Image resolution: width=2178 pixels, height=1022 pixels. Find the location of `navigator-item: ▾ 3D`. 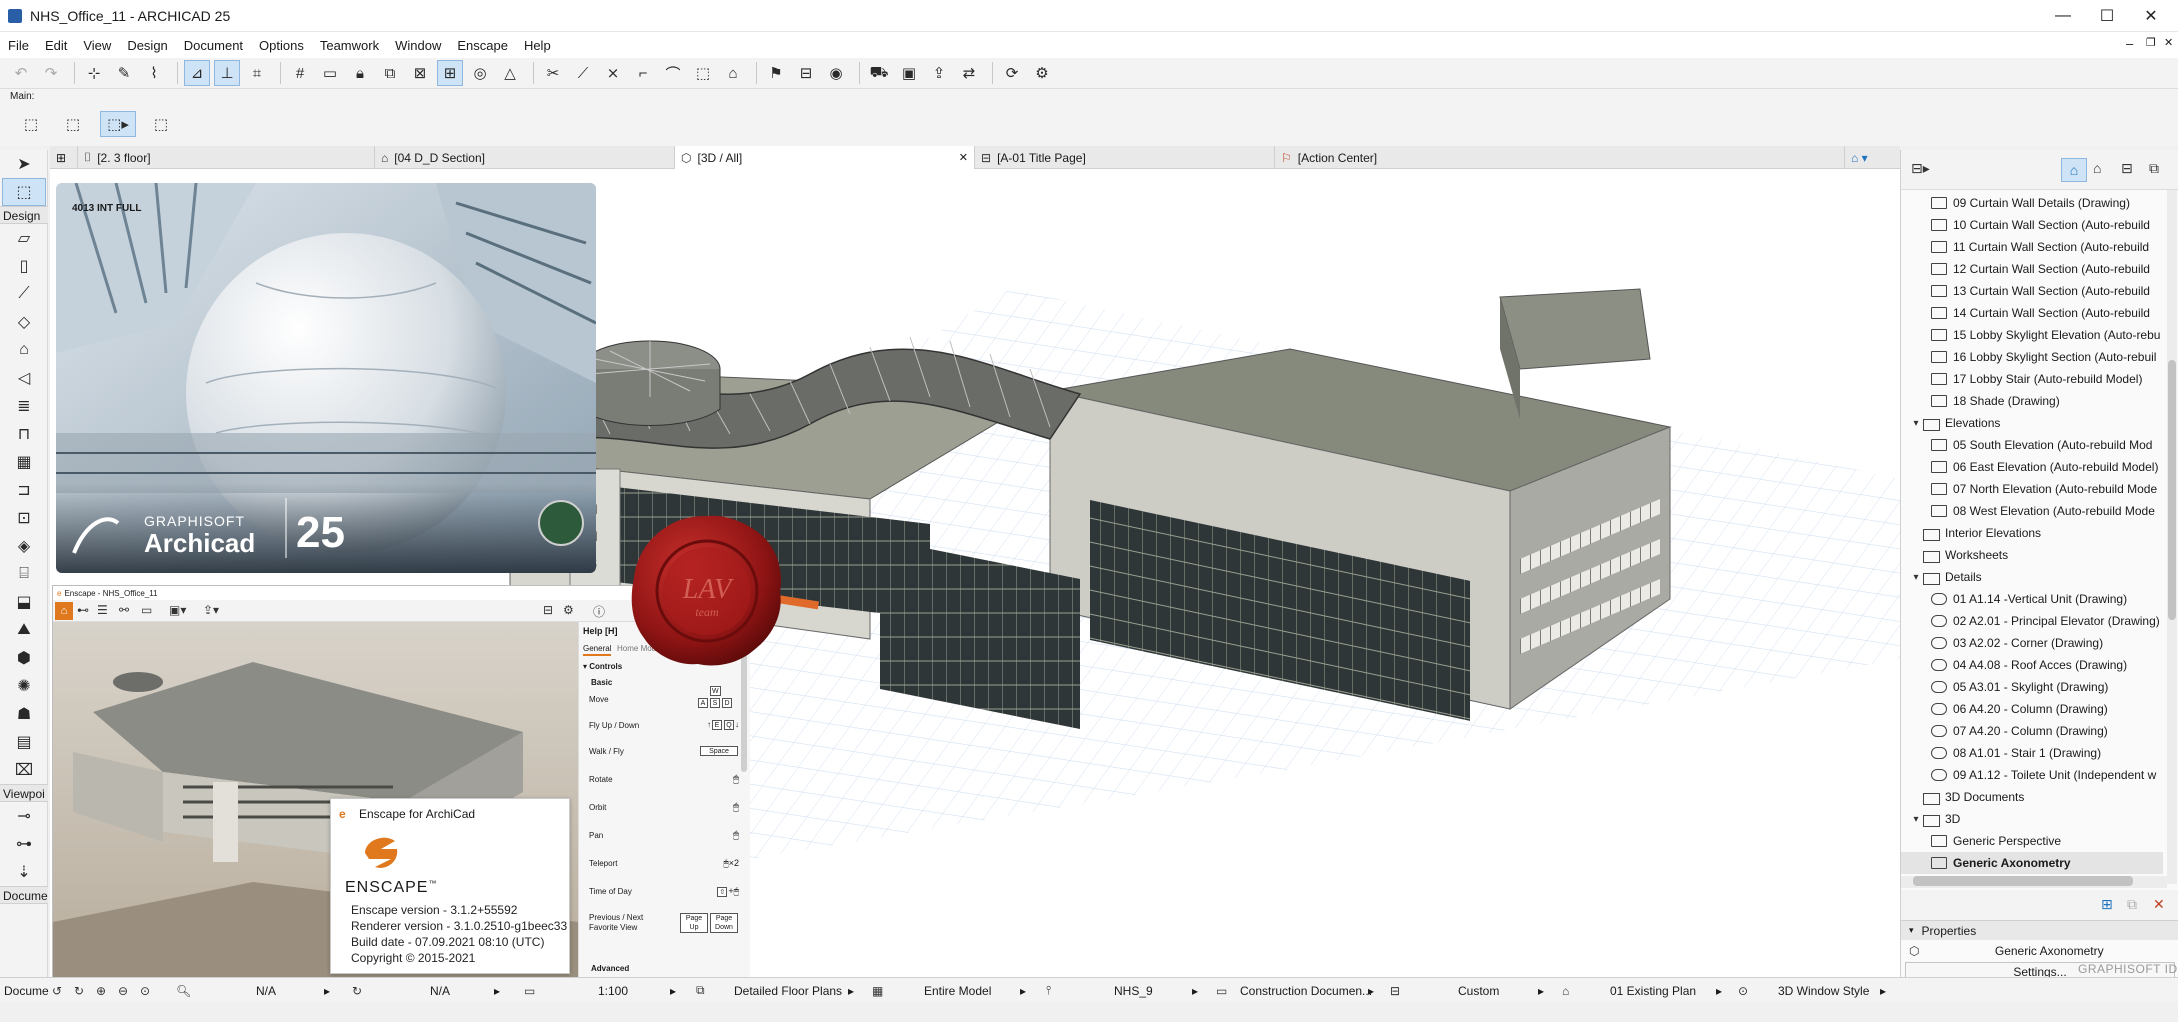

navigator-item: ▾ 3D is located at coordinates (2032, 819).